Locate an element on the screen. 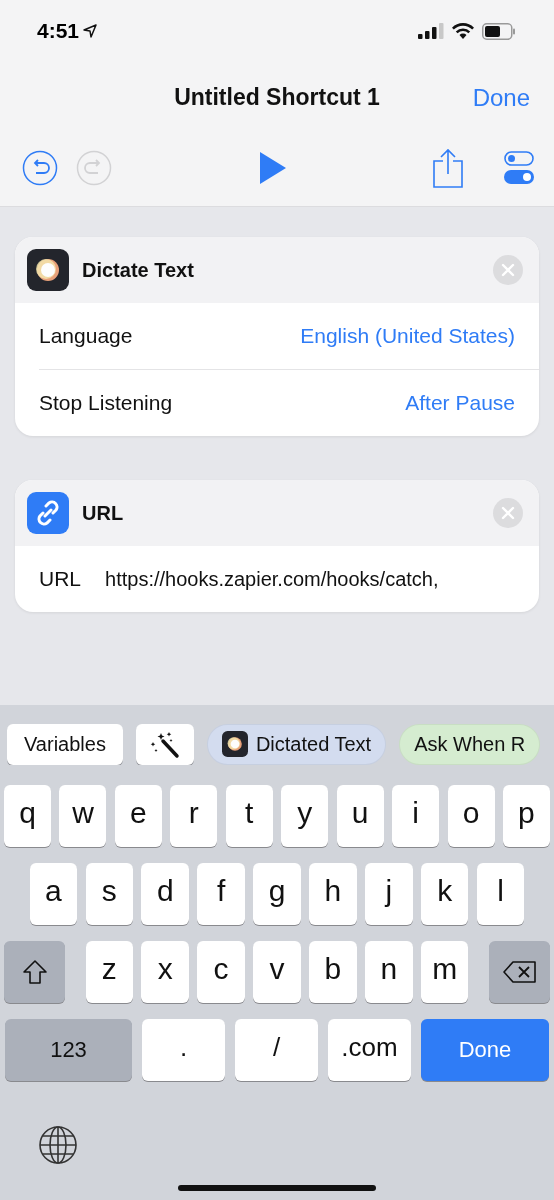 The width and height of the screenshot is (554, 1200). done-key: Done is located at coordinates (485, 1050).